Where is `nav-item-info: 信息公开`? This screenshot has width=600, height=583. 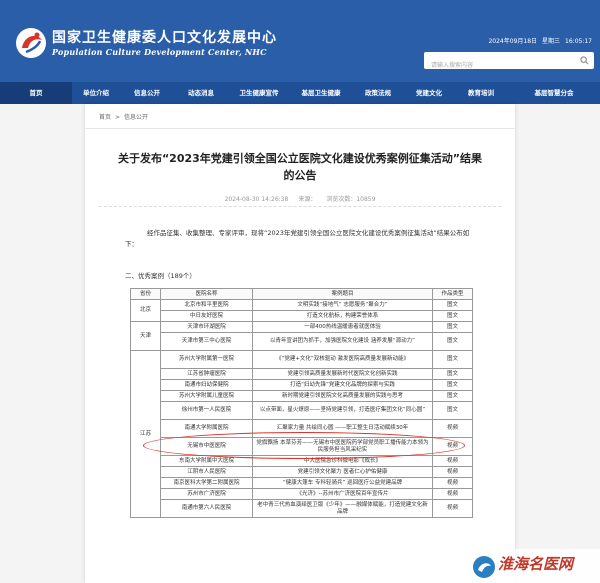 nav-item-info: 信息公开 is located at coordinates (147, 93).